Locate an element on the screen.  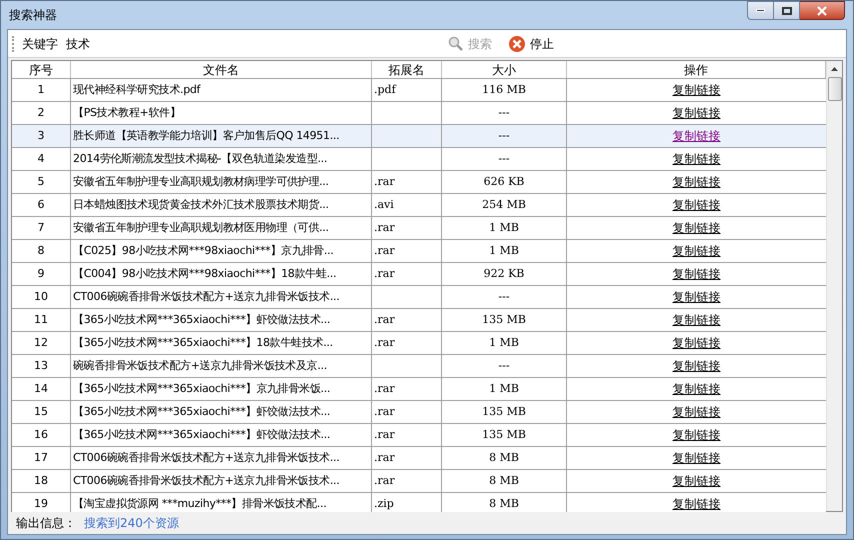
scrollbar is located at coordinates (834, 286).